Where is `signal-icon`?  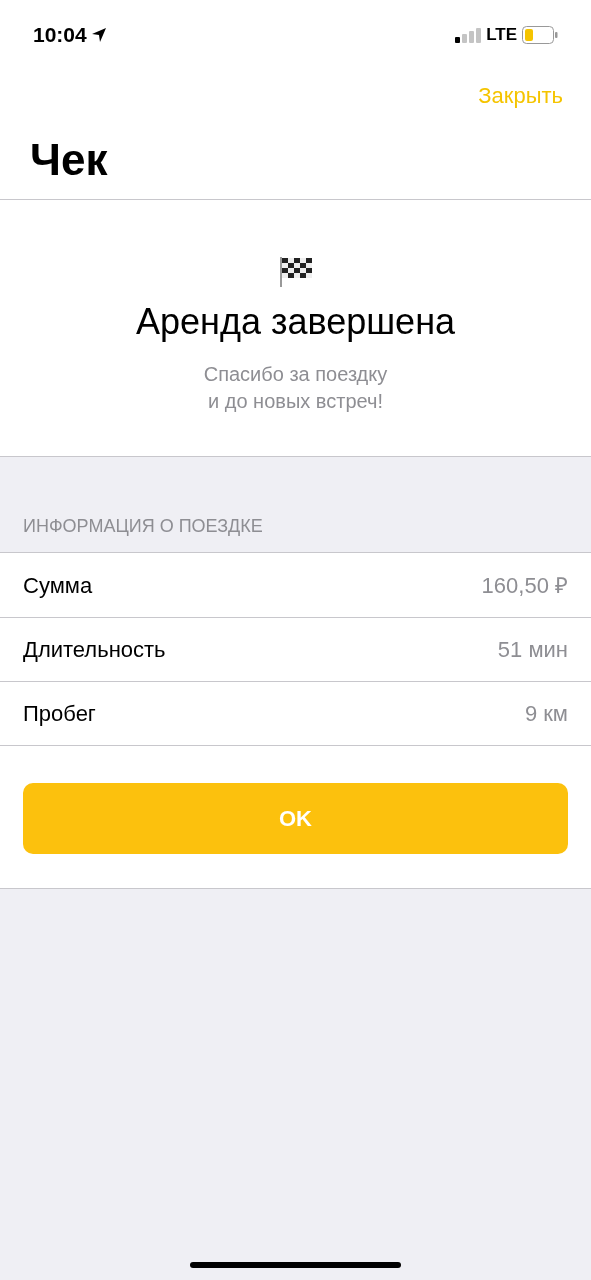 signal-icon is located at coordinates (468, 35).